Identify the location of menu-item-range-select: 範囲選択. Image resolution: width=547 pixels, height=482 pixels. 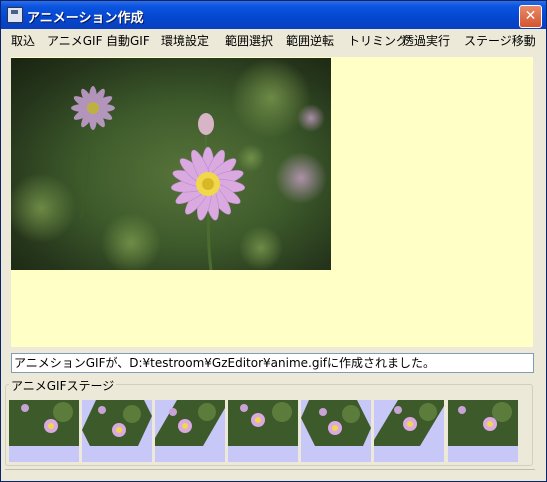
(249, 40).